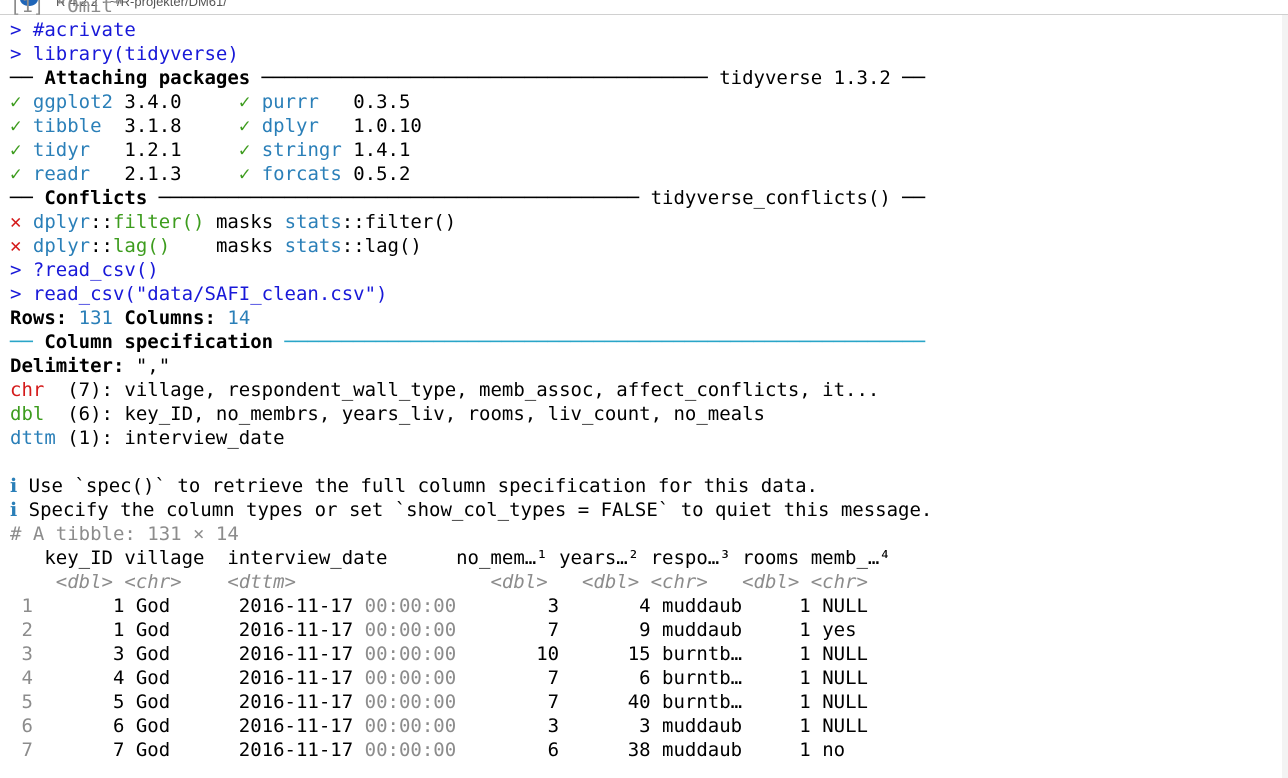 The image size is (1288, 778). I want to click on console-text: 3, so click(27, 654).